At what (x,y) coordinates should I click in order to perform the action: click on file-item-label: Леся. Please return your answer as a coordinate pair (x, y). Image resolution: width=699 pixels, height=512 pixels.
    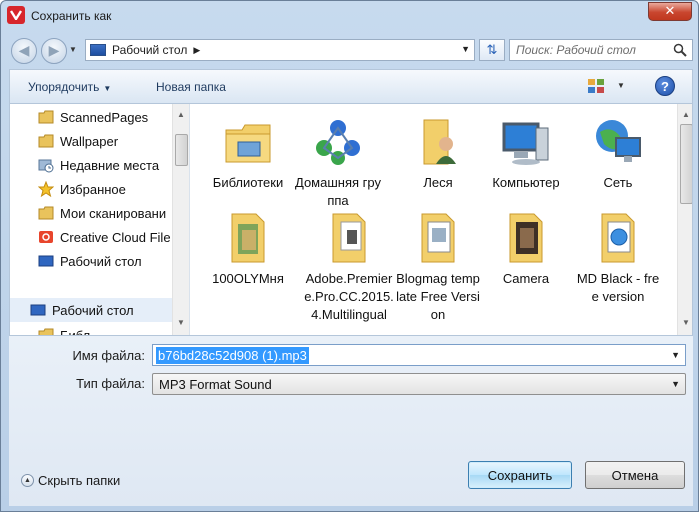
    Looking at the image, I should click on (438, 182).